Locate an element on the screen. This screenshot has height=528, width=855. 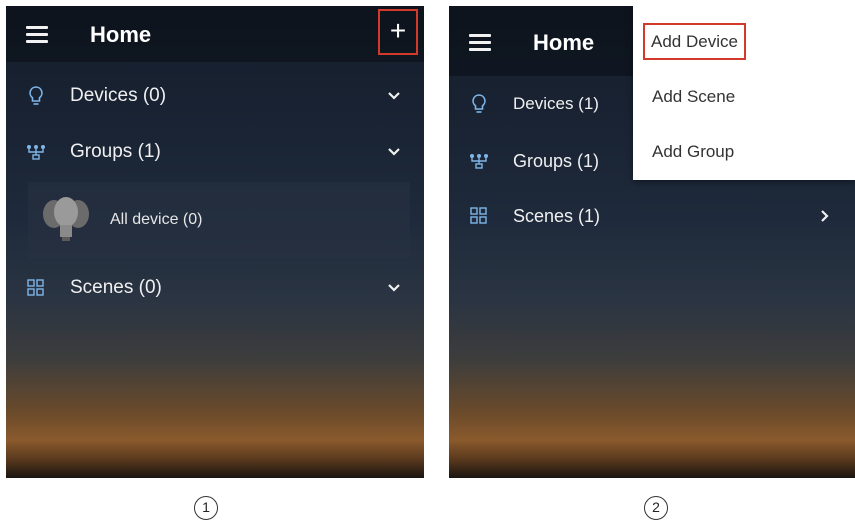
step-label-1: 1 is located at coordinates (206, 508).